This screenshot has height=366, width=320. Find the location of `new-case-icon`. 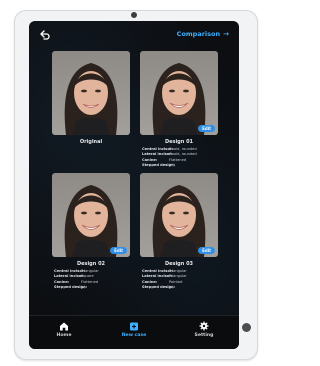

new-case-icon is located at coordinates (134, 326).